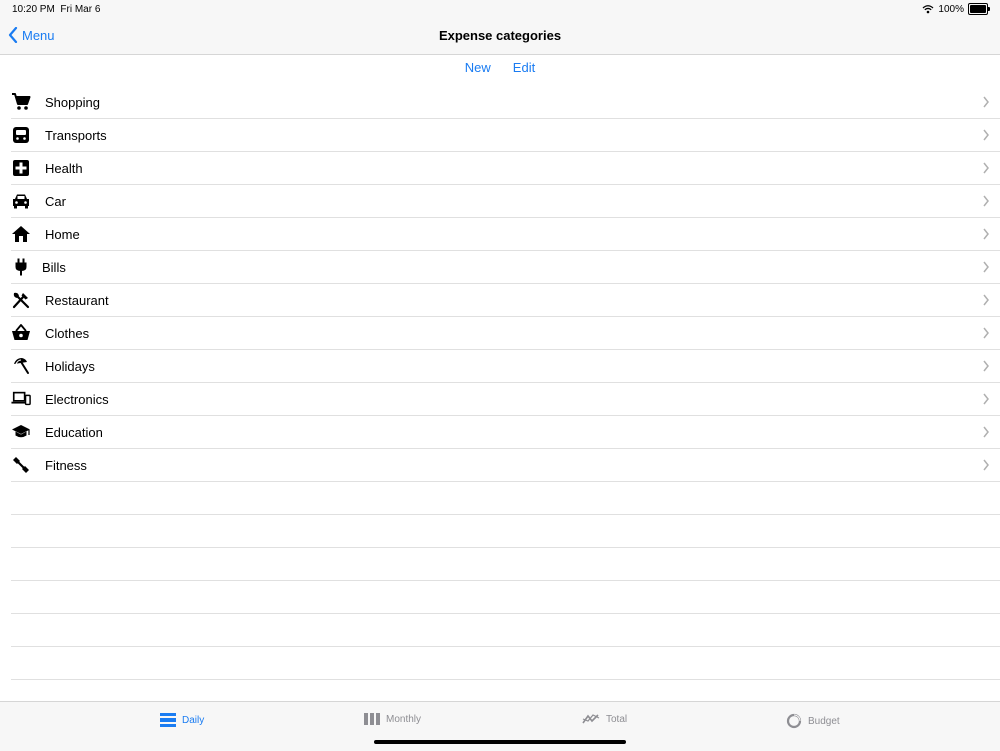 This screenshot has width=1000, height=751. I want to click on category-row-car: Car, so click(505, 201).